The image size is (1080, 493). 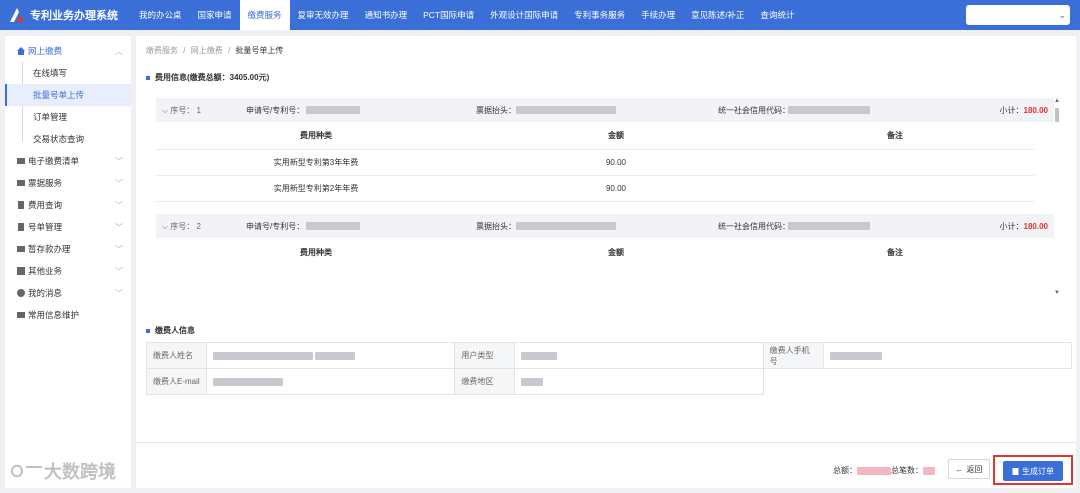 I want to click on back-button: ← 返回, so click(x=969, y=469).